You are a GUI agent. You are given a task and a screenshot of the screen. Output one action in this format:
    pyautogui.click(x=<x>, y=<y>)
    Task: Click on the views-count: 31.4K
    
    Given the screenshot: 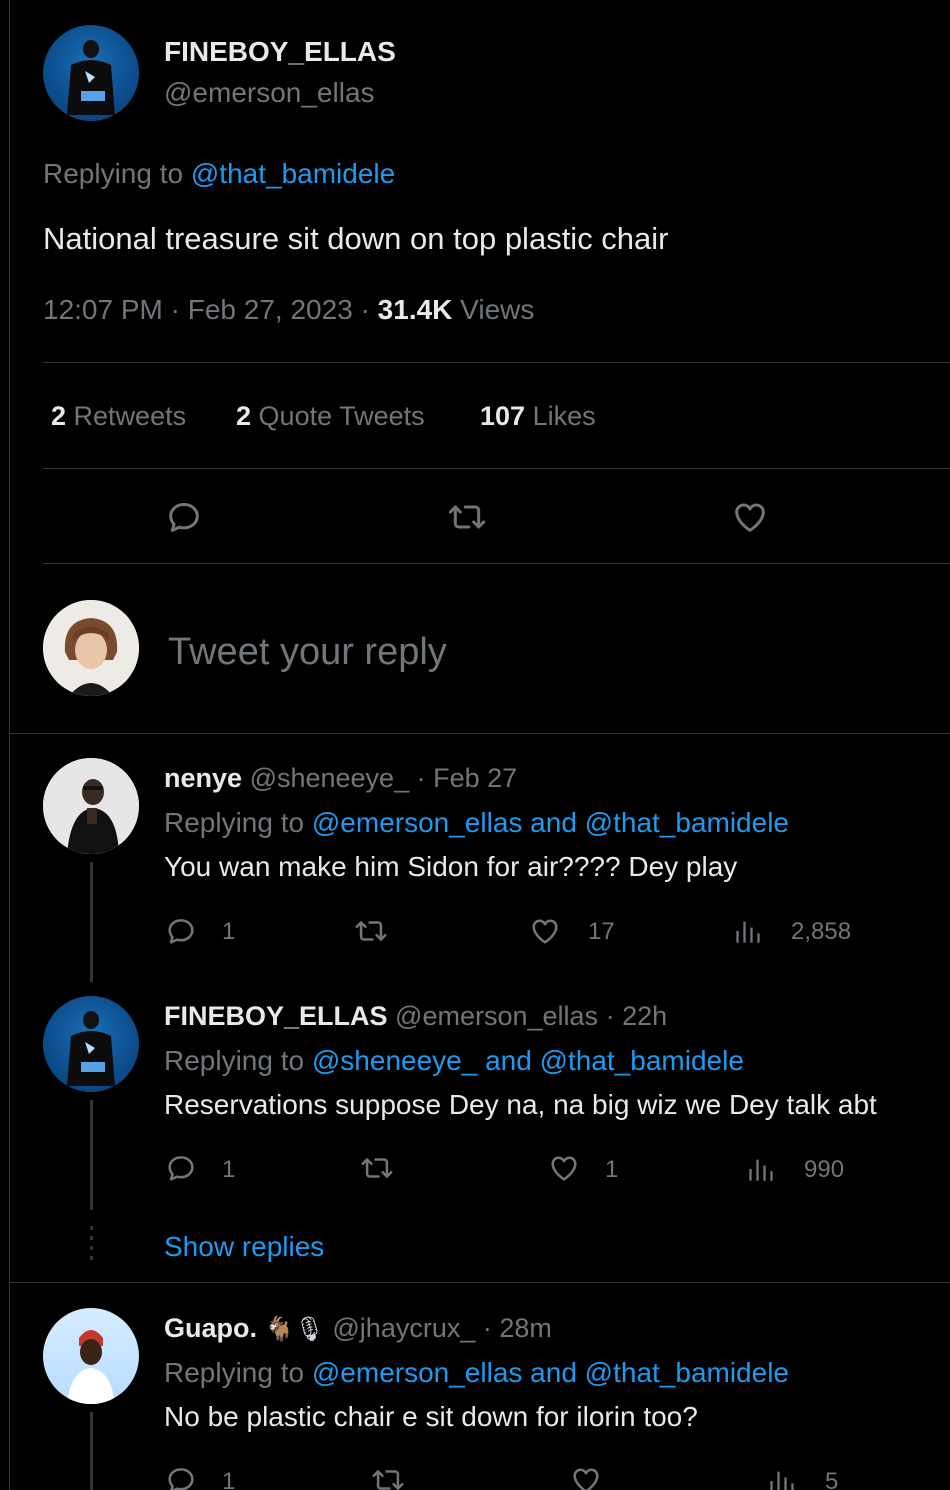 What is the action you would take?
    pyautogui.click(x=415, y=309)
    